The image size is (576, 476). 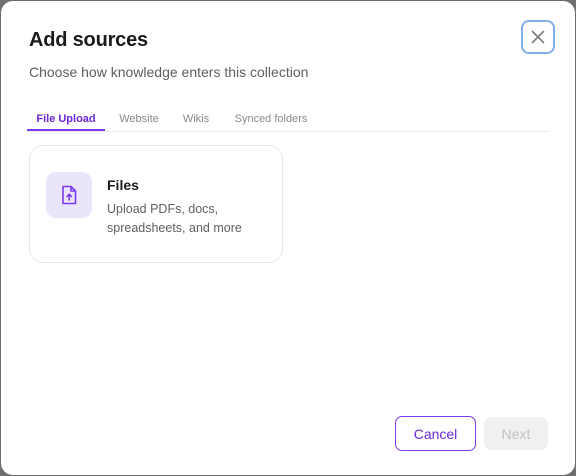 I want to click on tab-wikis: Wikis, so click(x=196, y=120).